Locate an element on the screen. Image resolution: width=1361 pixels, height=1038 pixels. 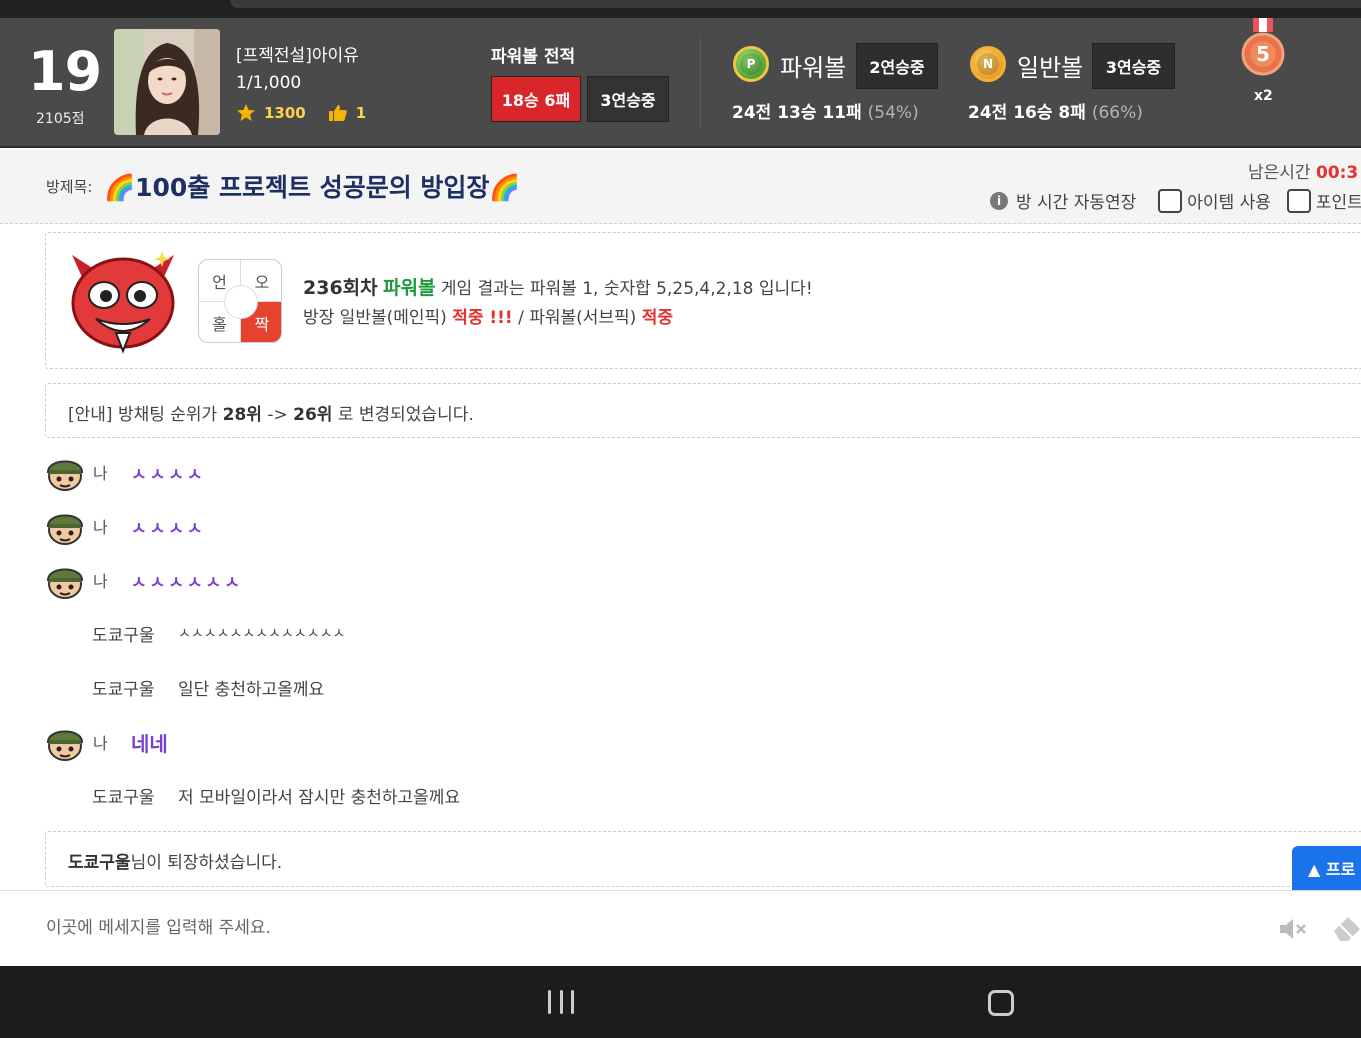
odd-even-grid: 언 오 홀 짝 is located at coordinates (240, 301).